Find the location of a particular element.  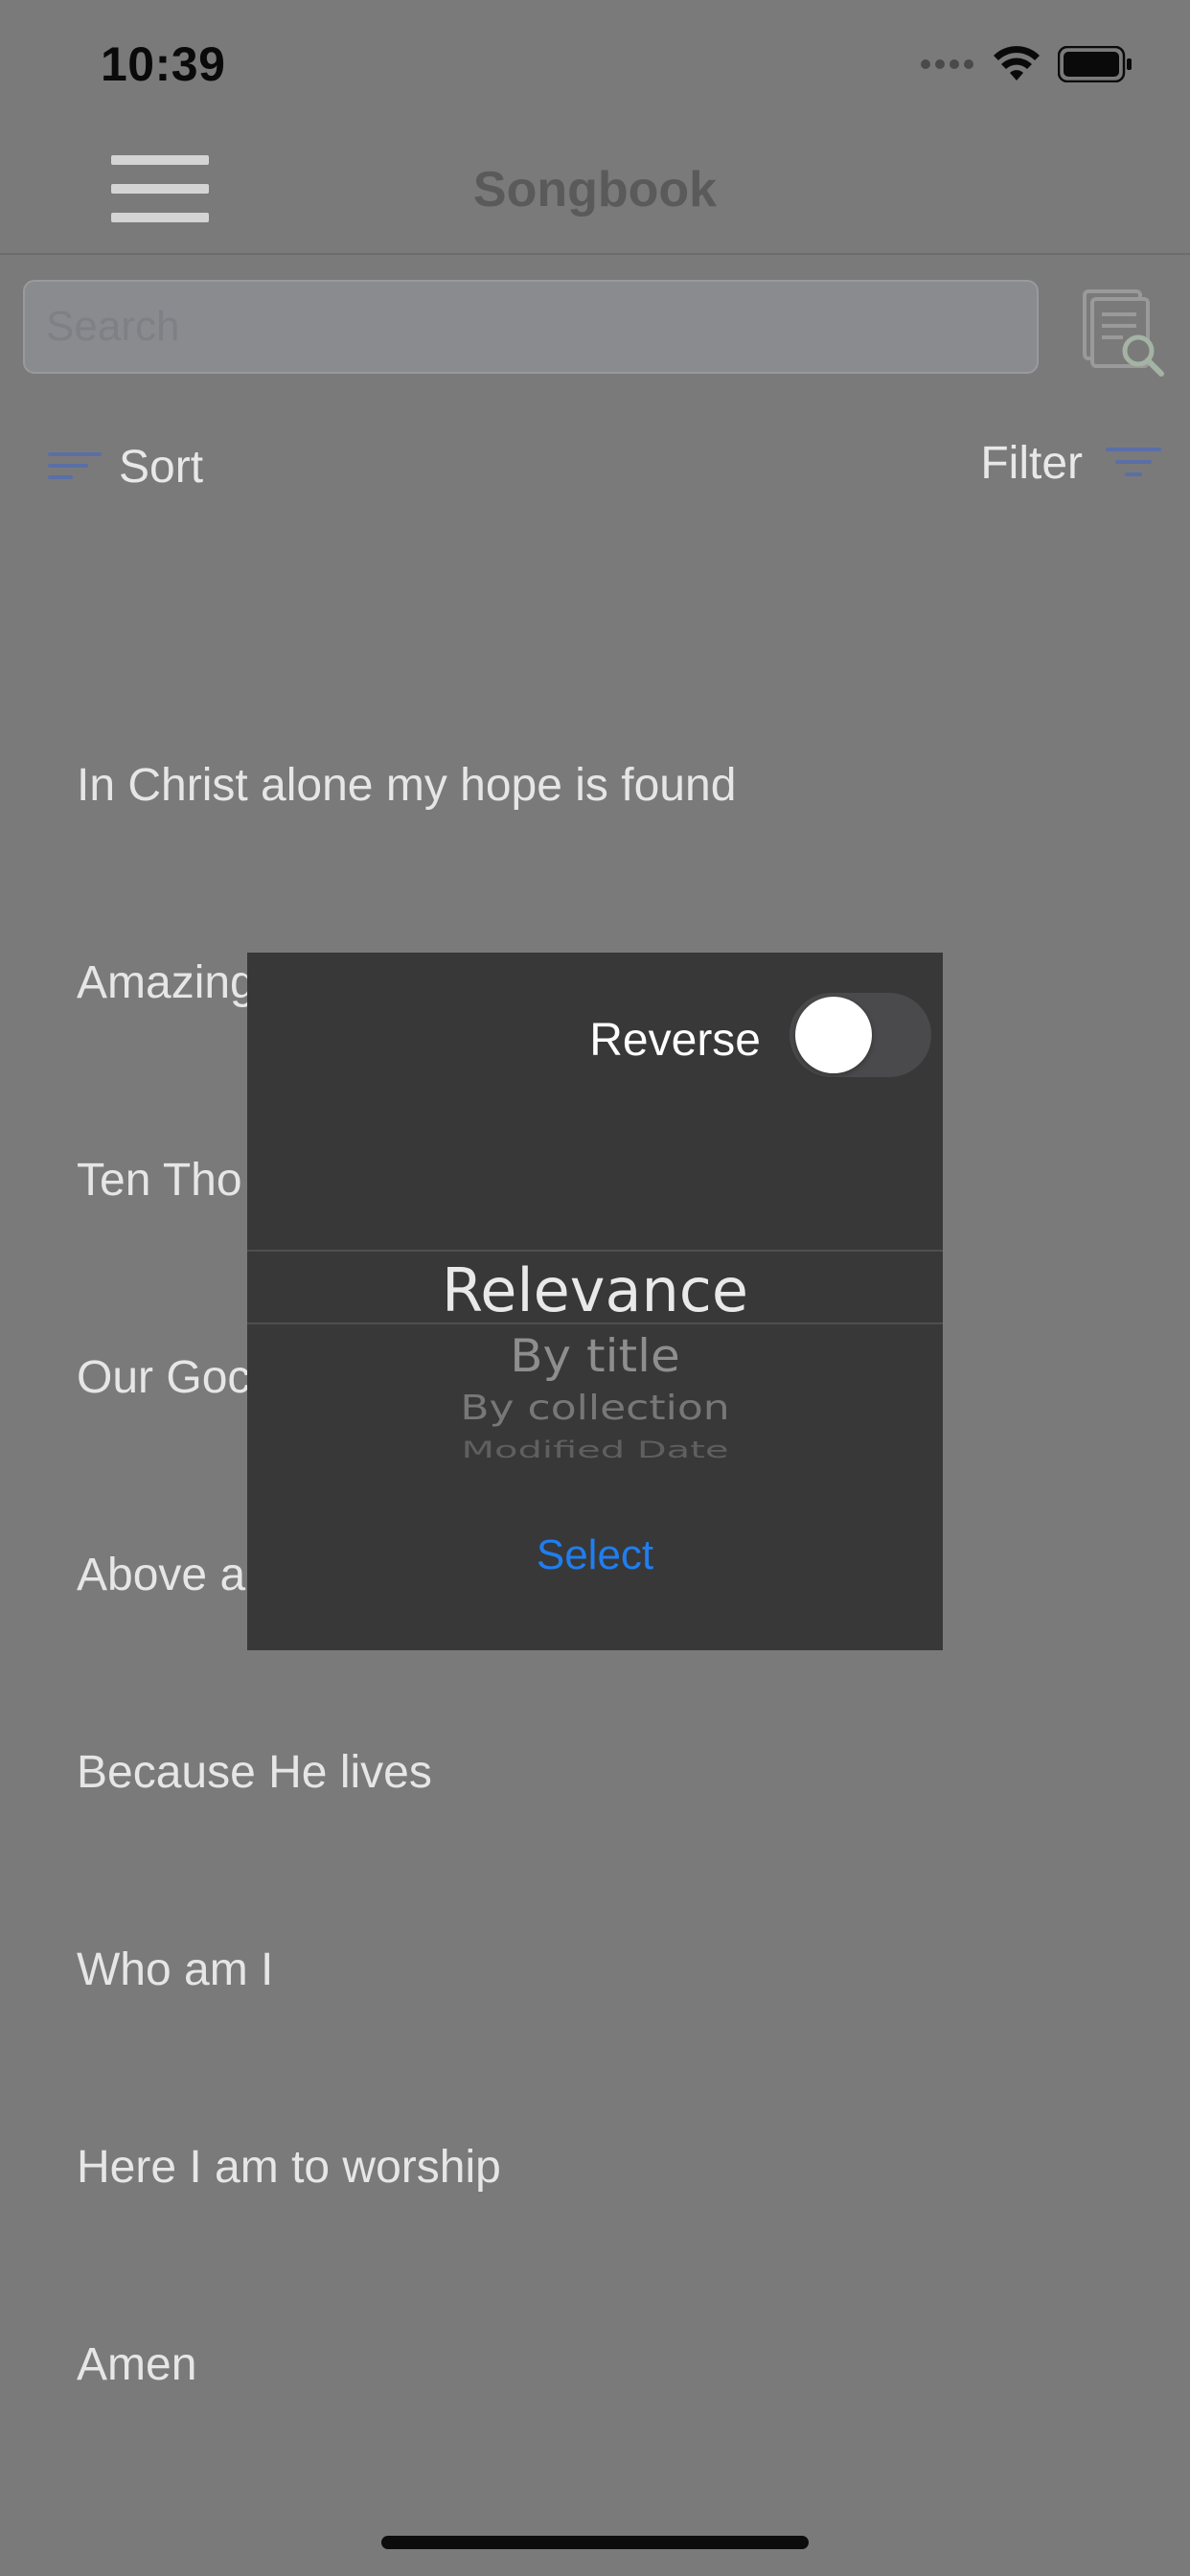

wifi-icon is located at coordinates (1017, 63).